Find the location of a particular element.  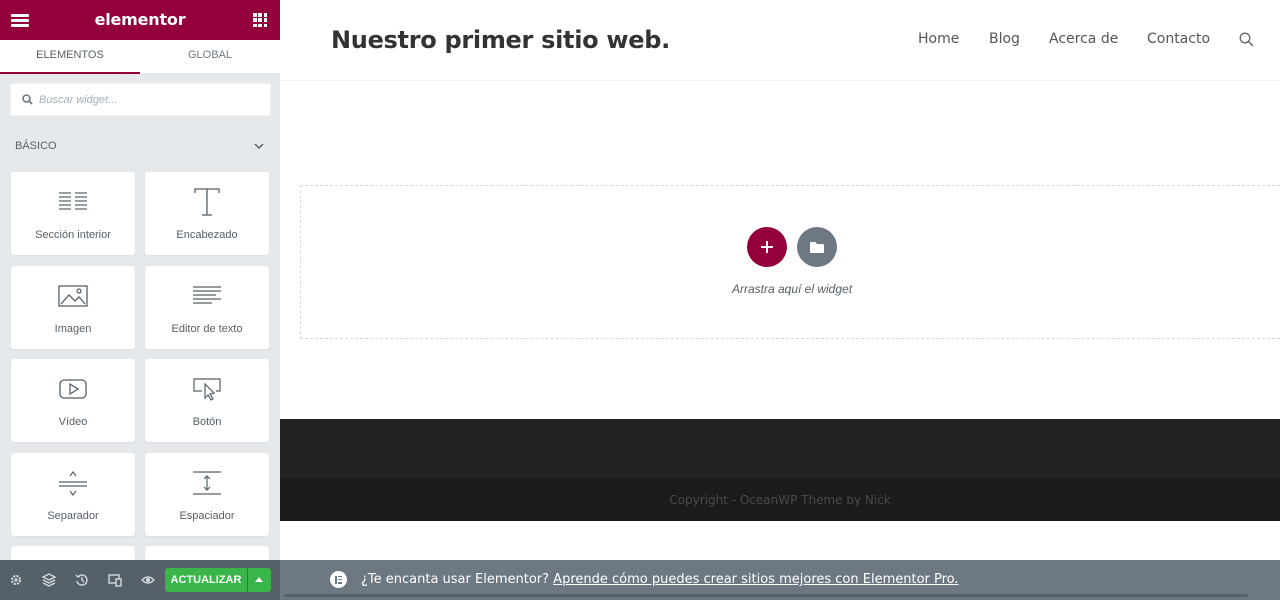

site-footer-bottom: Copyright - OceanWP Theme by Nick is located at coordinates (780, 500).